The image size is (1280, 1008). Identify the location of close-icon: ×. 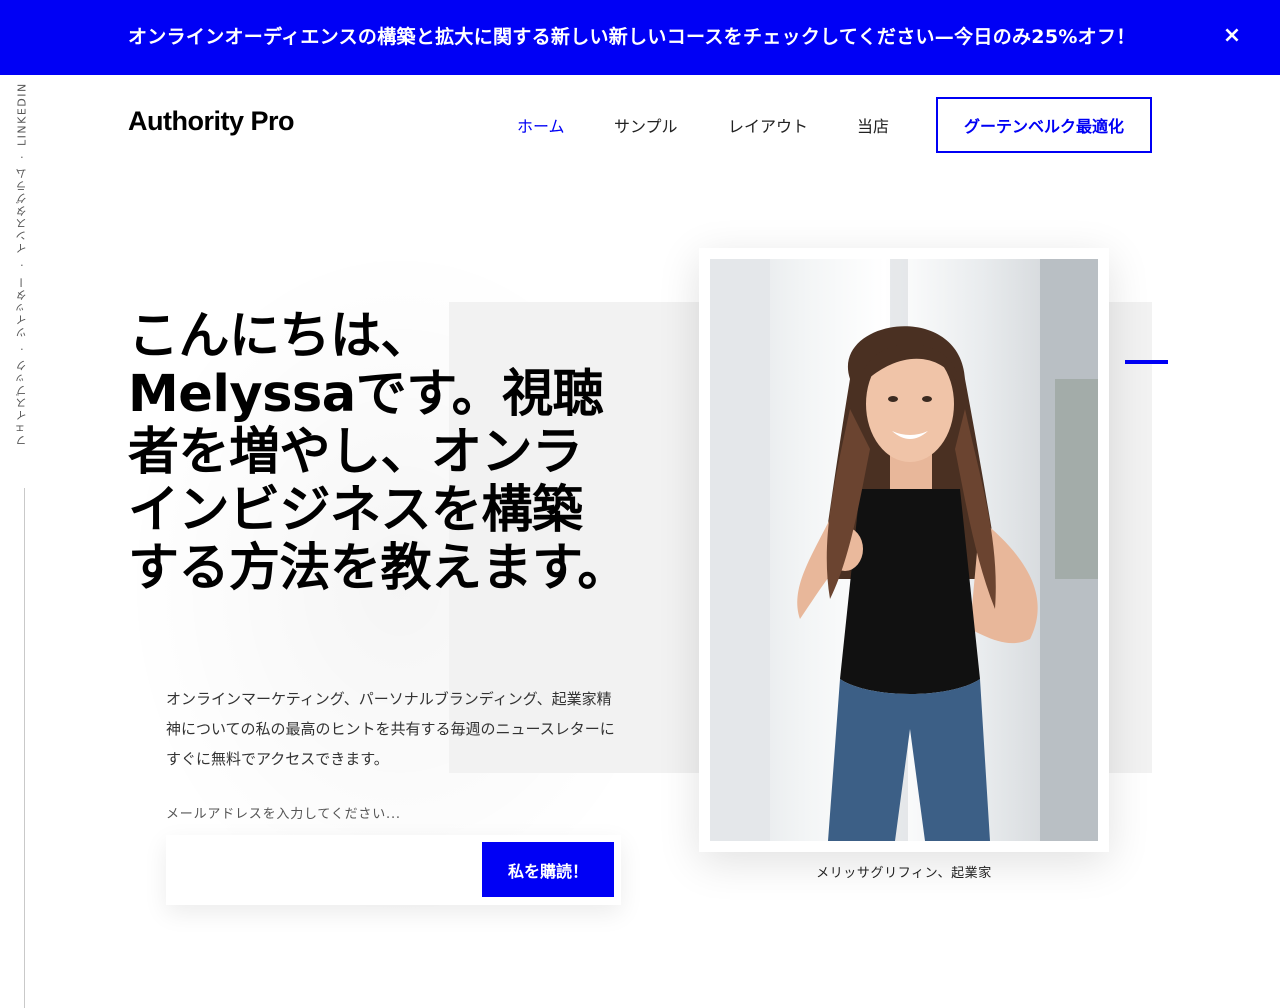
(1232, 36).